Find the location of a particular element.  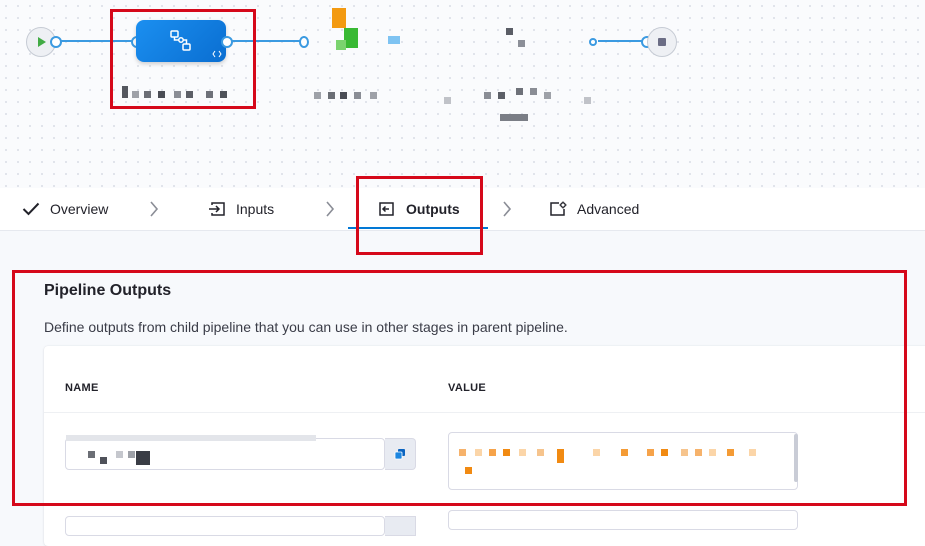

tab-inputs: Inputs is located at coordinates (241, 209).